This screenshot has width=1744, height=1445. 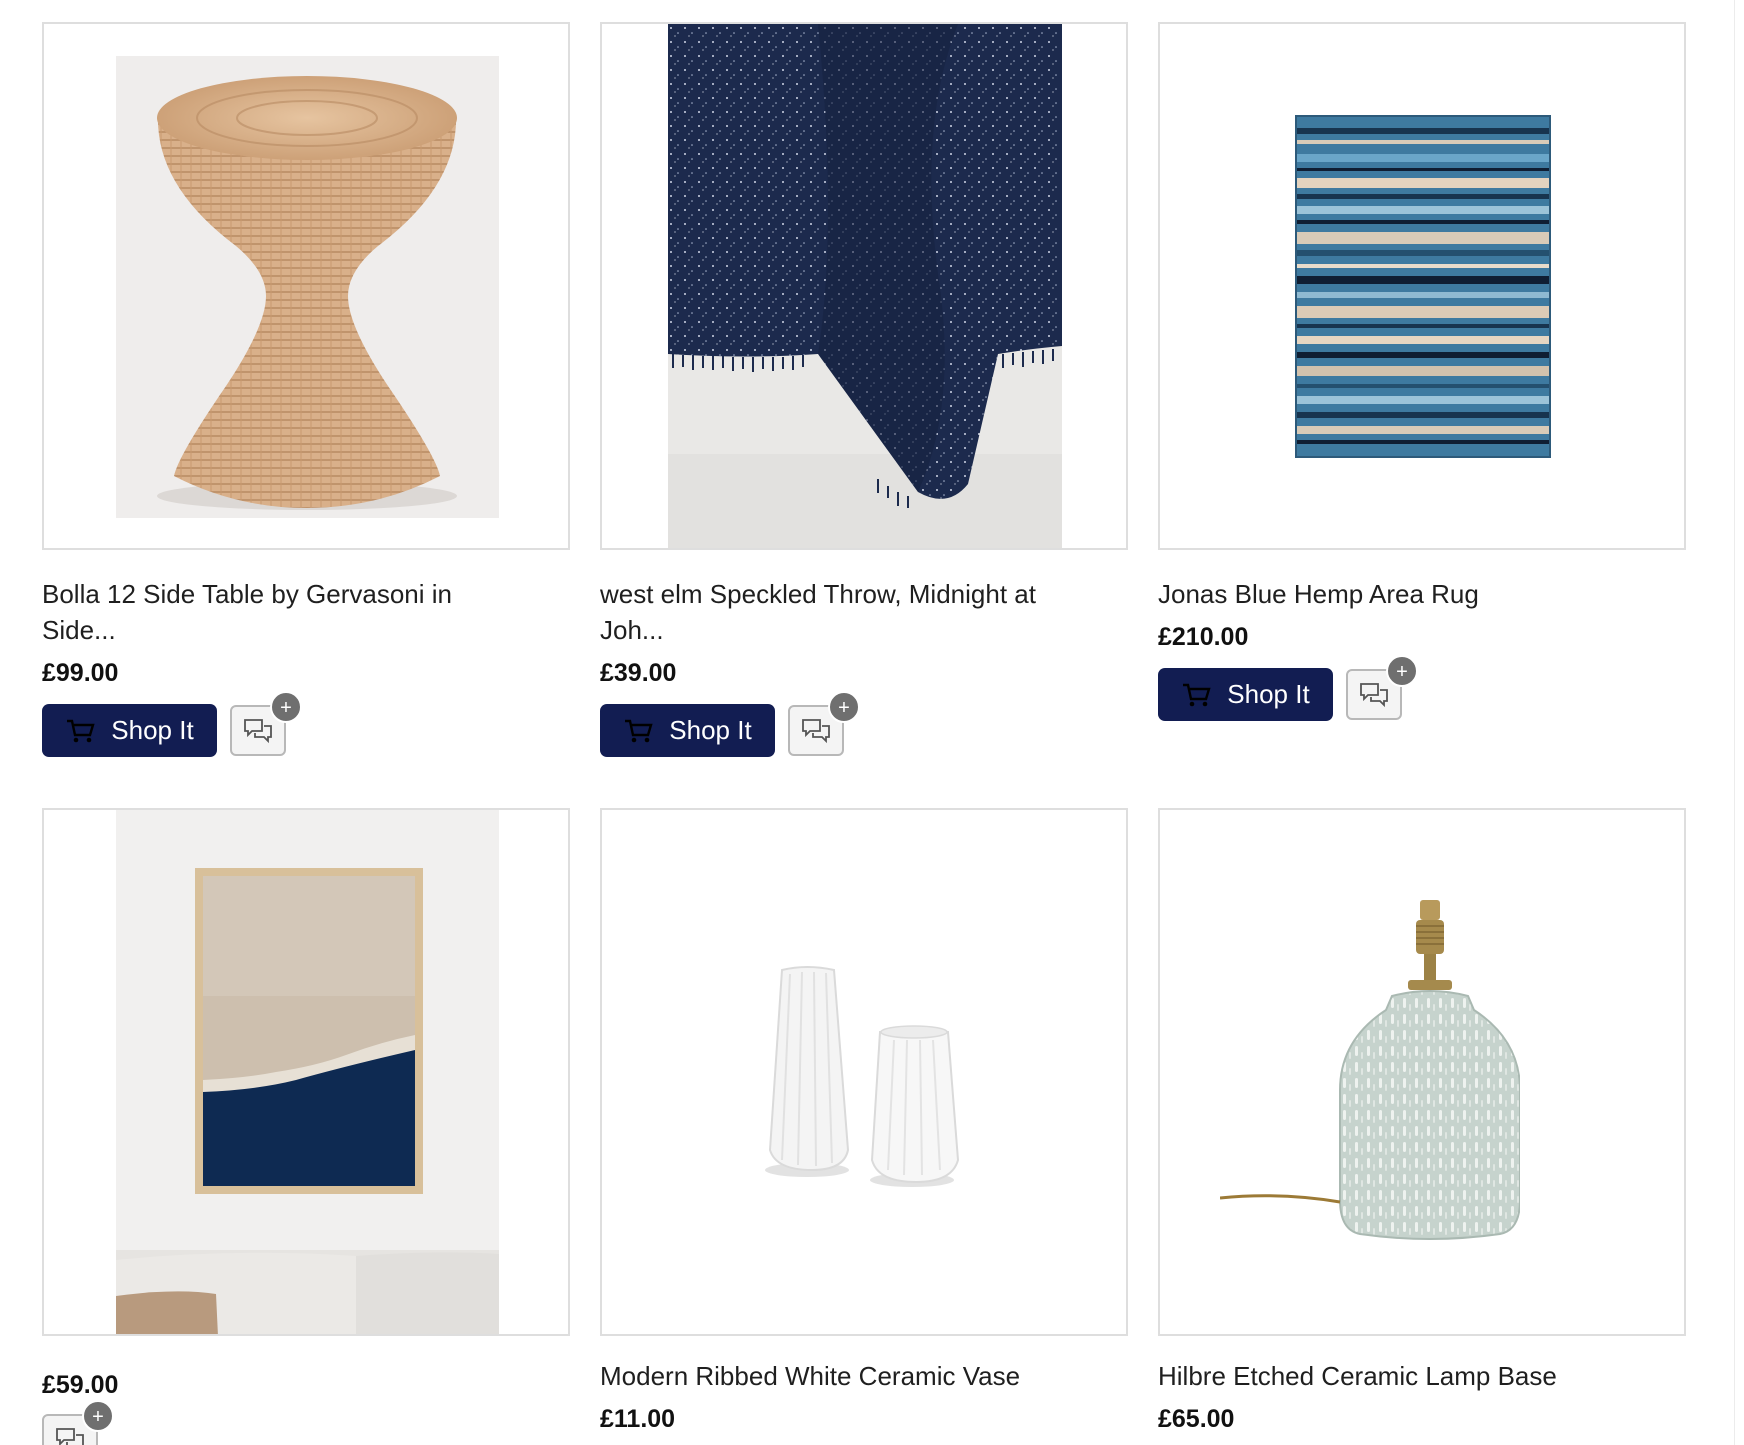 What do you see at coordinates (1739, 722) in the screenshot?
I see `scrollbar` at bounding box center [1739, 722].